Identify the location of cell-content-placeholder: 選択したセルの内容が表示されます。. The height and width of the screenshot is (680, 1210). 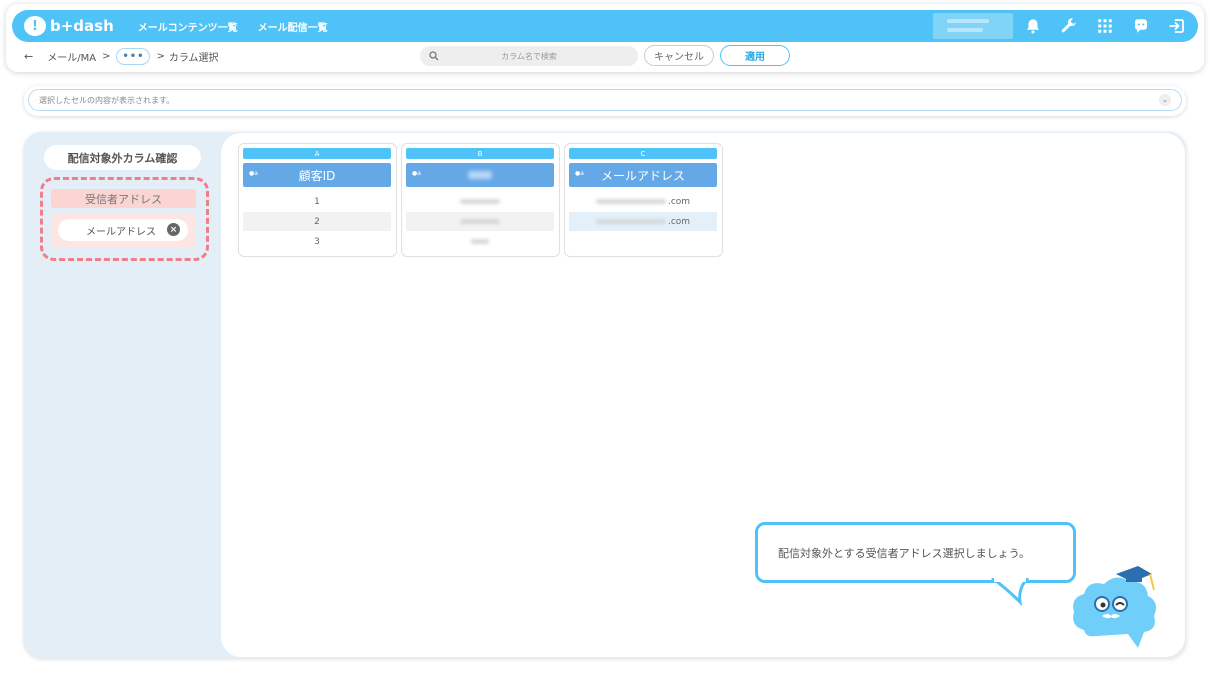
(107, 100).